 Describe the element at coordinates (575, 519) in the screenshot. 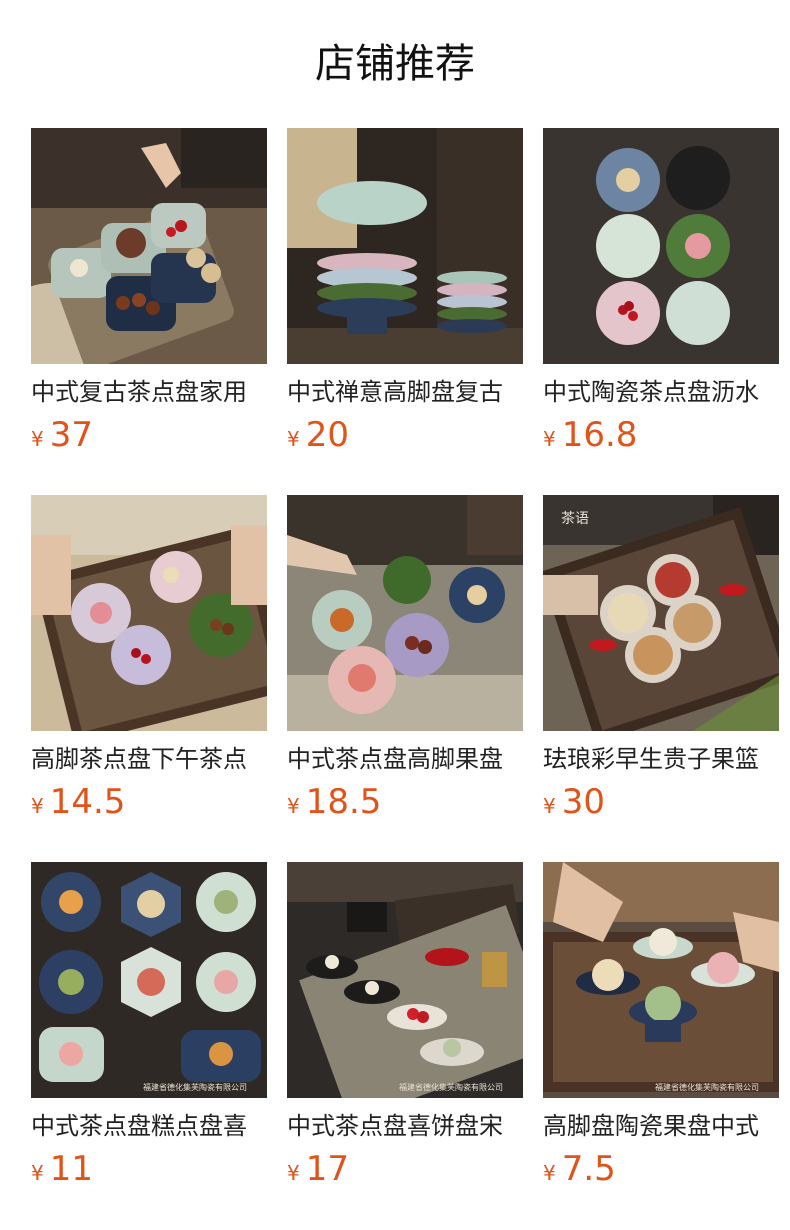

I see `brand-logo: 茶语` at that location.